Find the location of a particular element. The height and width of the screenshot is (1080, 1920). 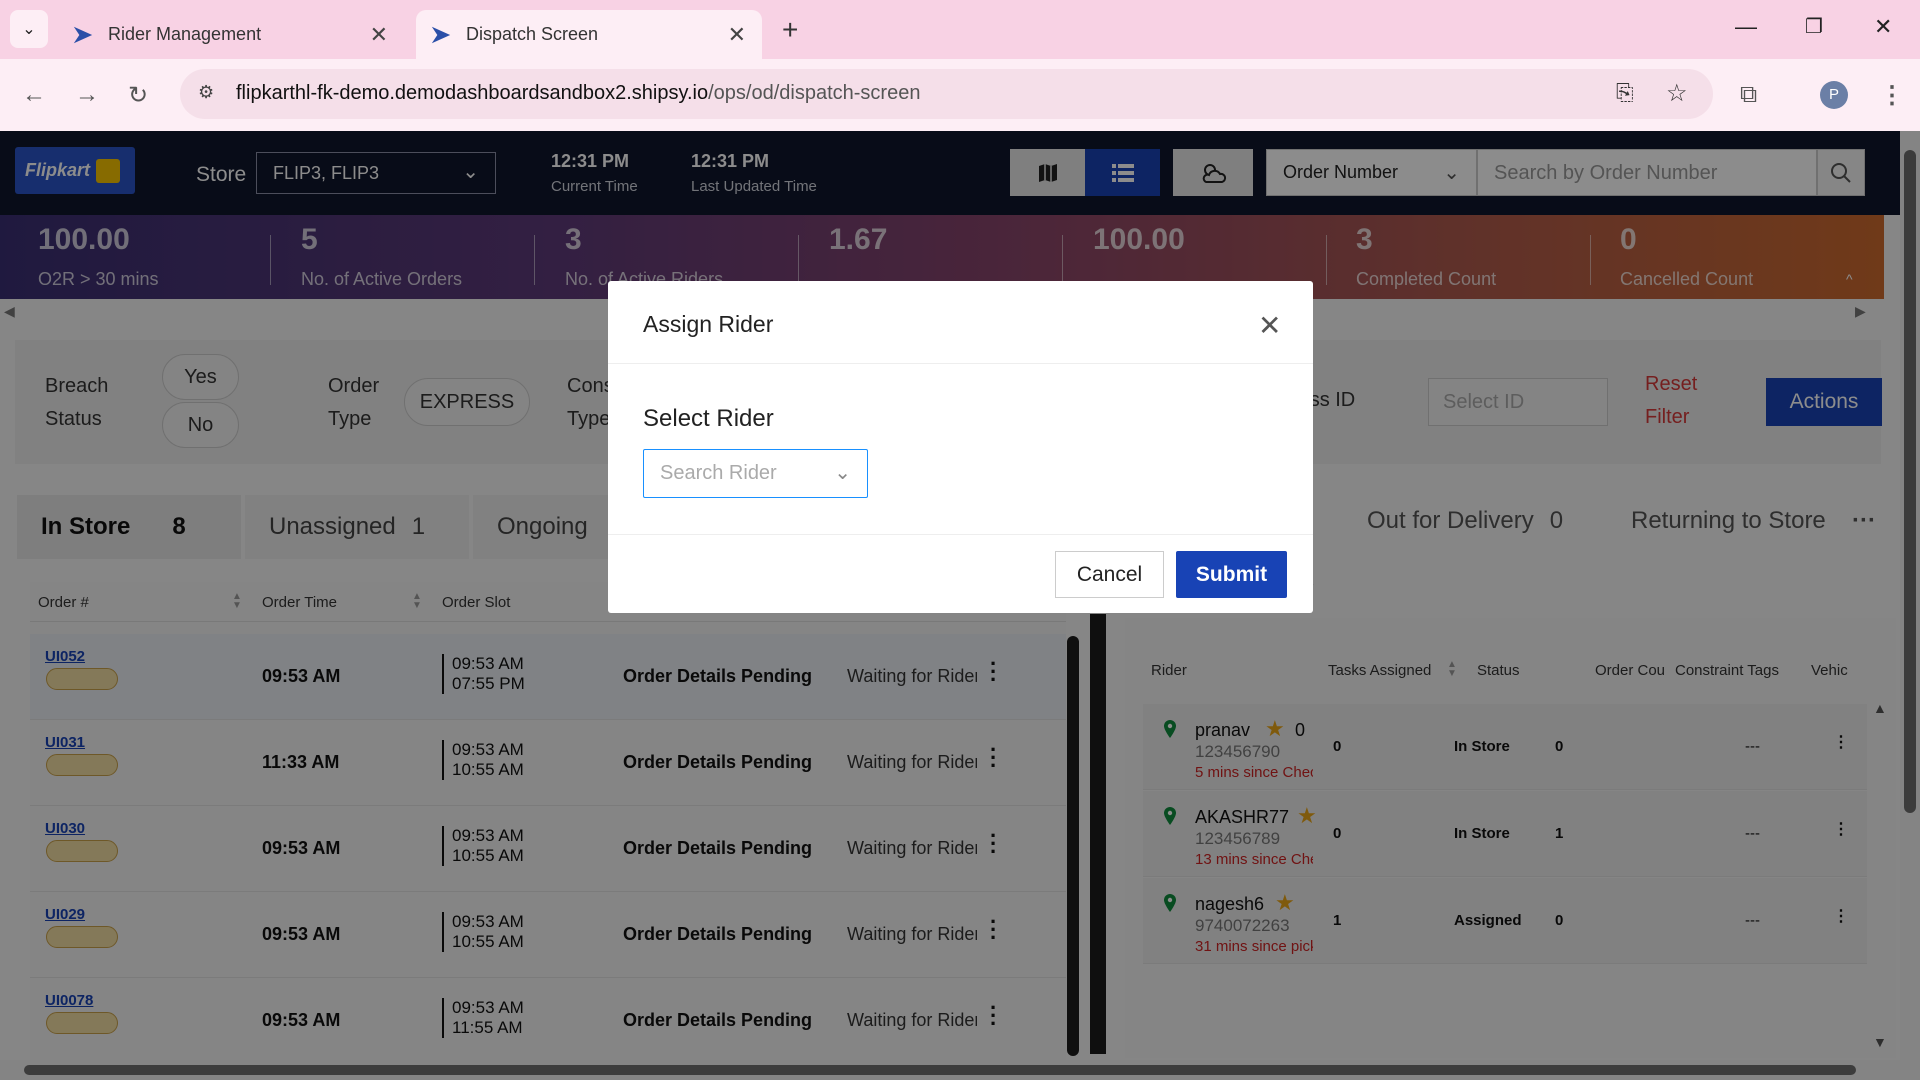

close-icon: ✕ is located at coordinates (1269, 325).